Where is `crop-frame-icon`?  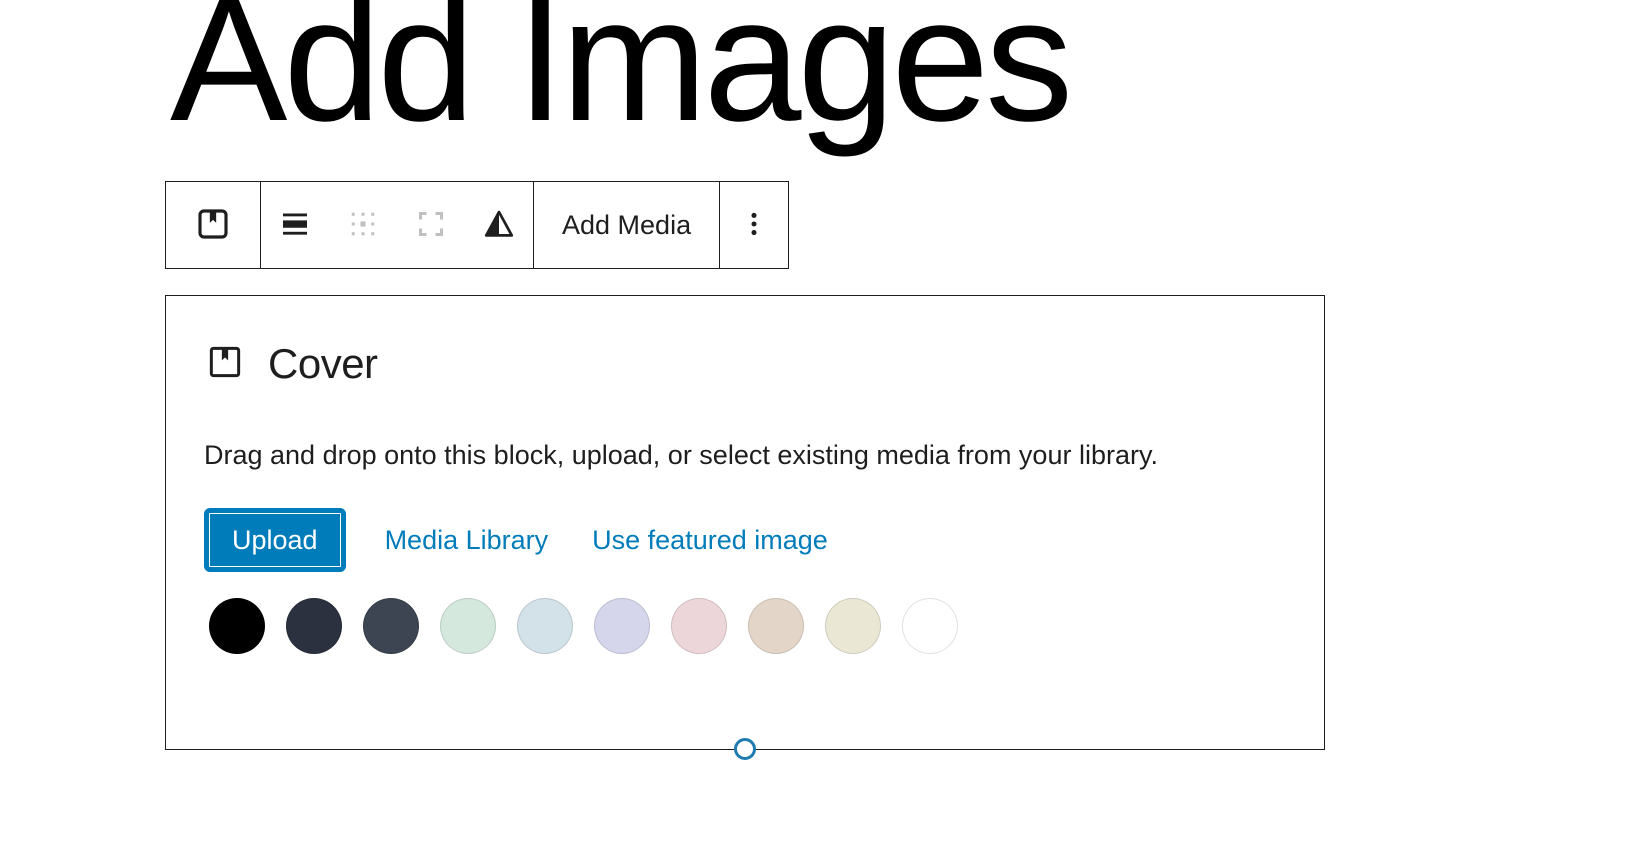
crop-frame-icon is located at coordinates (431, 225).